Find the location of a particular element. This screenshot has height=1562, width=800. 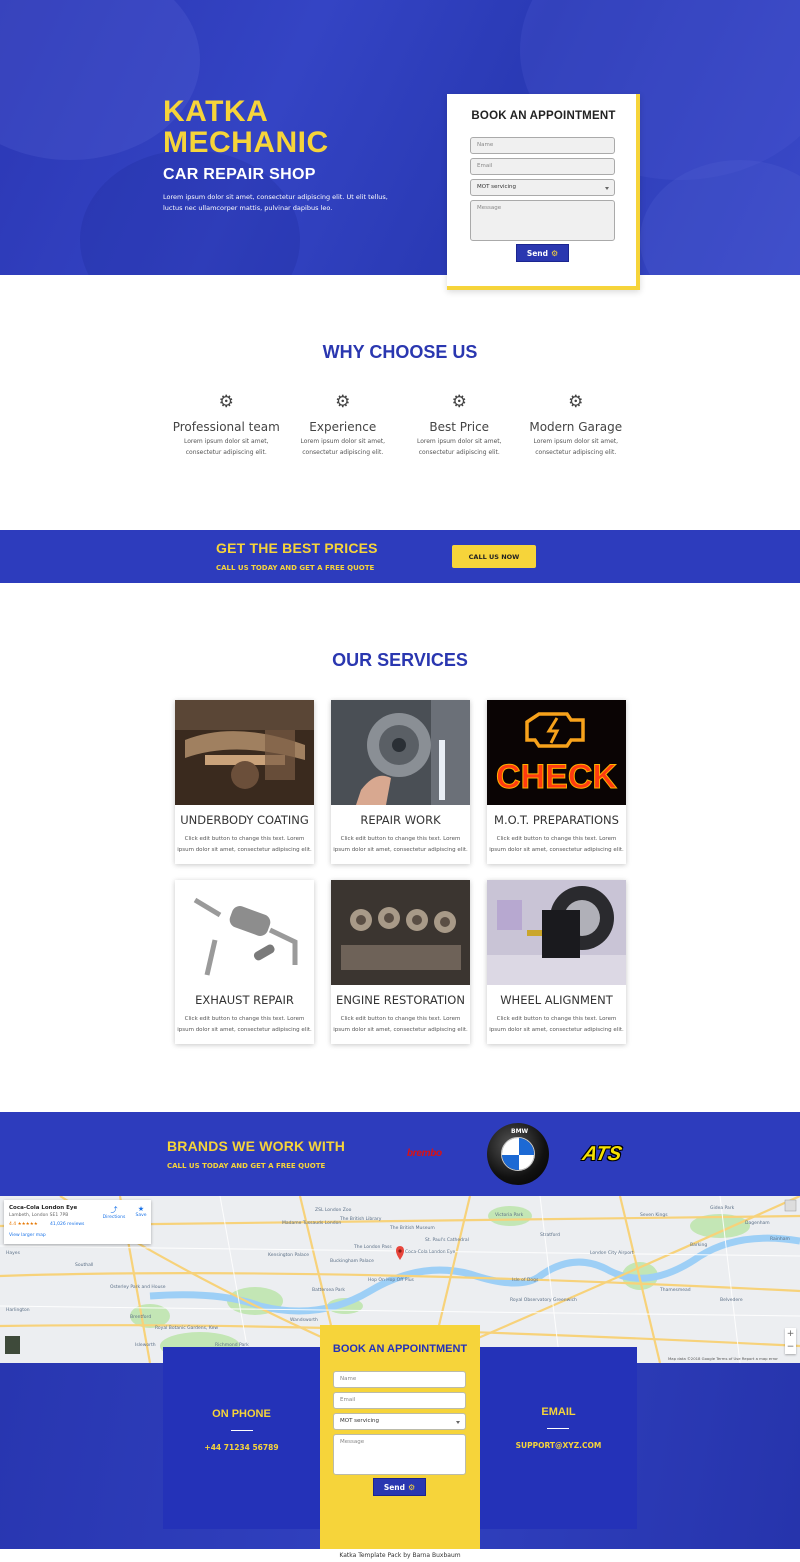

zoom-out-icon: − is located at coordinates (790, 1347).